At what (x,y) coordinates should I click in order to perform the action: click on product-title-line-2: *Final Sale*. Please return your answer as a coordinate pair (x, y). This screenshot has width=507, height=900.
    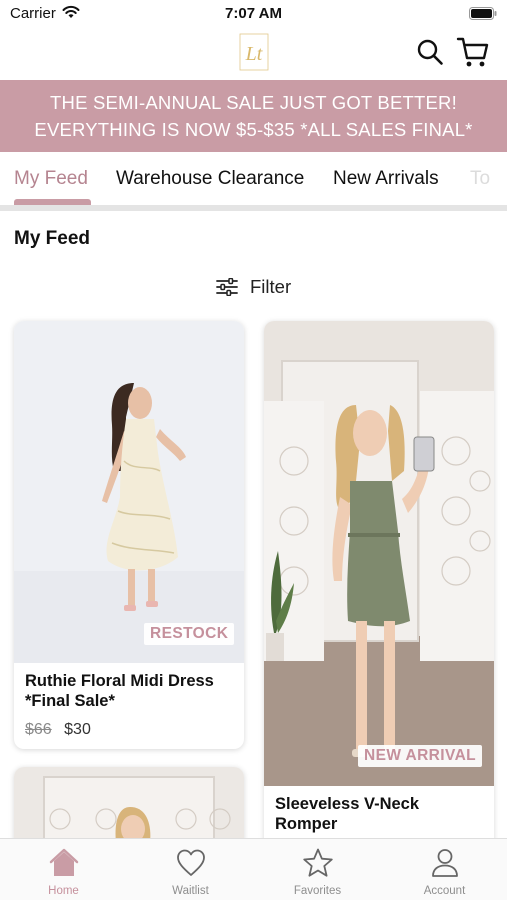
    Looking at the image, I should click on (70, 701).